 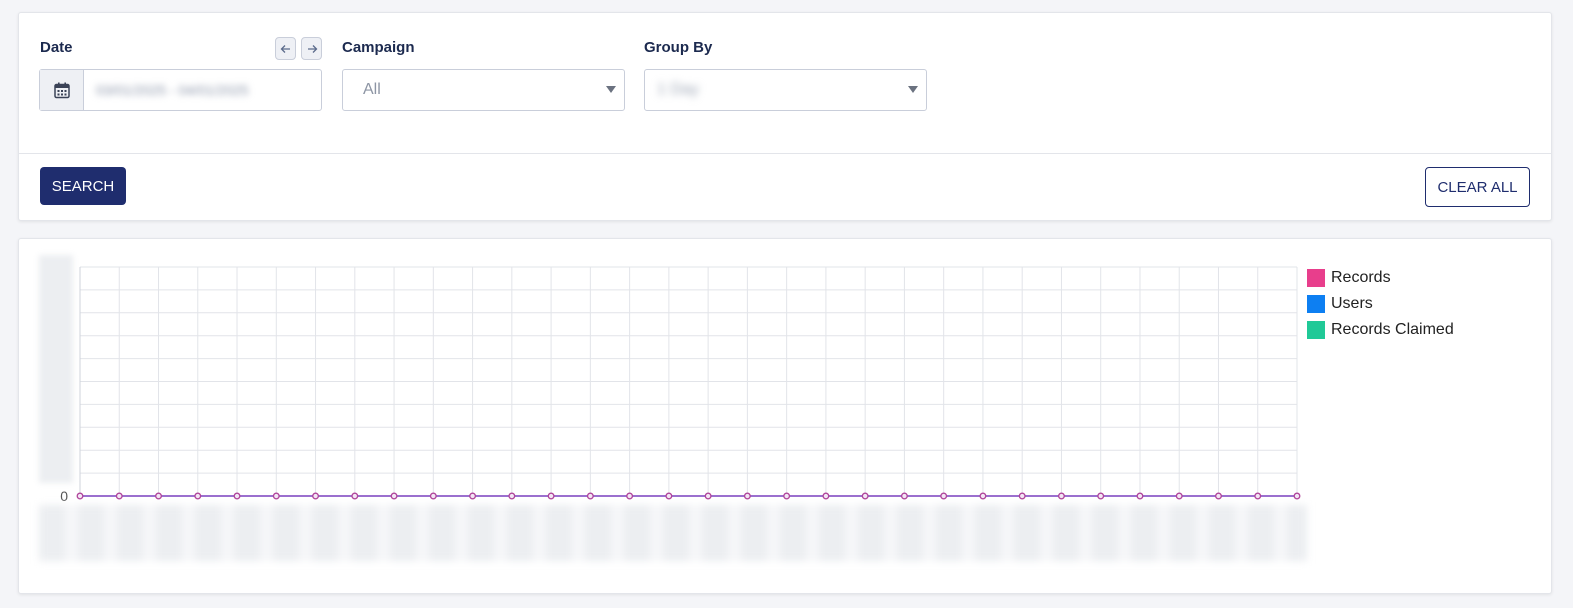 What do you see at coordinates (1361, 277) in the screenshot?
I see `legend-label: Records` at bounding box center [1361, 277].